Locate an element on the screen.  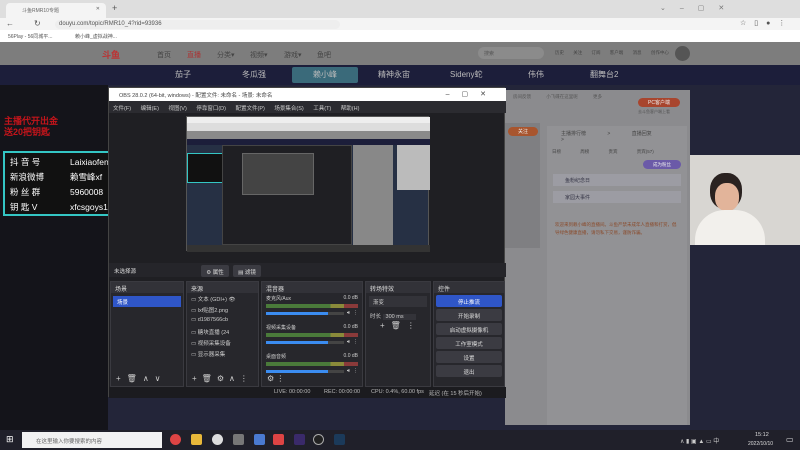
nav-yuba: 鱼吧 is located at coordinates (324, 55).